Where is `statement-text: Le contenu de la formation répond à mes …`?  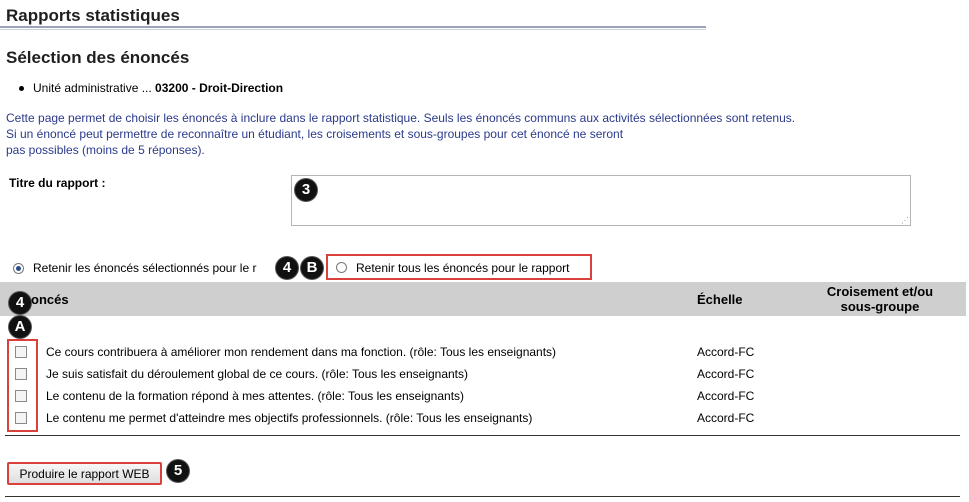 statement-text: Le contenu de la formation répond à mes … is located at coordinates (255, 396).